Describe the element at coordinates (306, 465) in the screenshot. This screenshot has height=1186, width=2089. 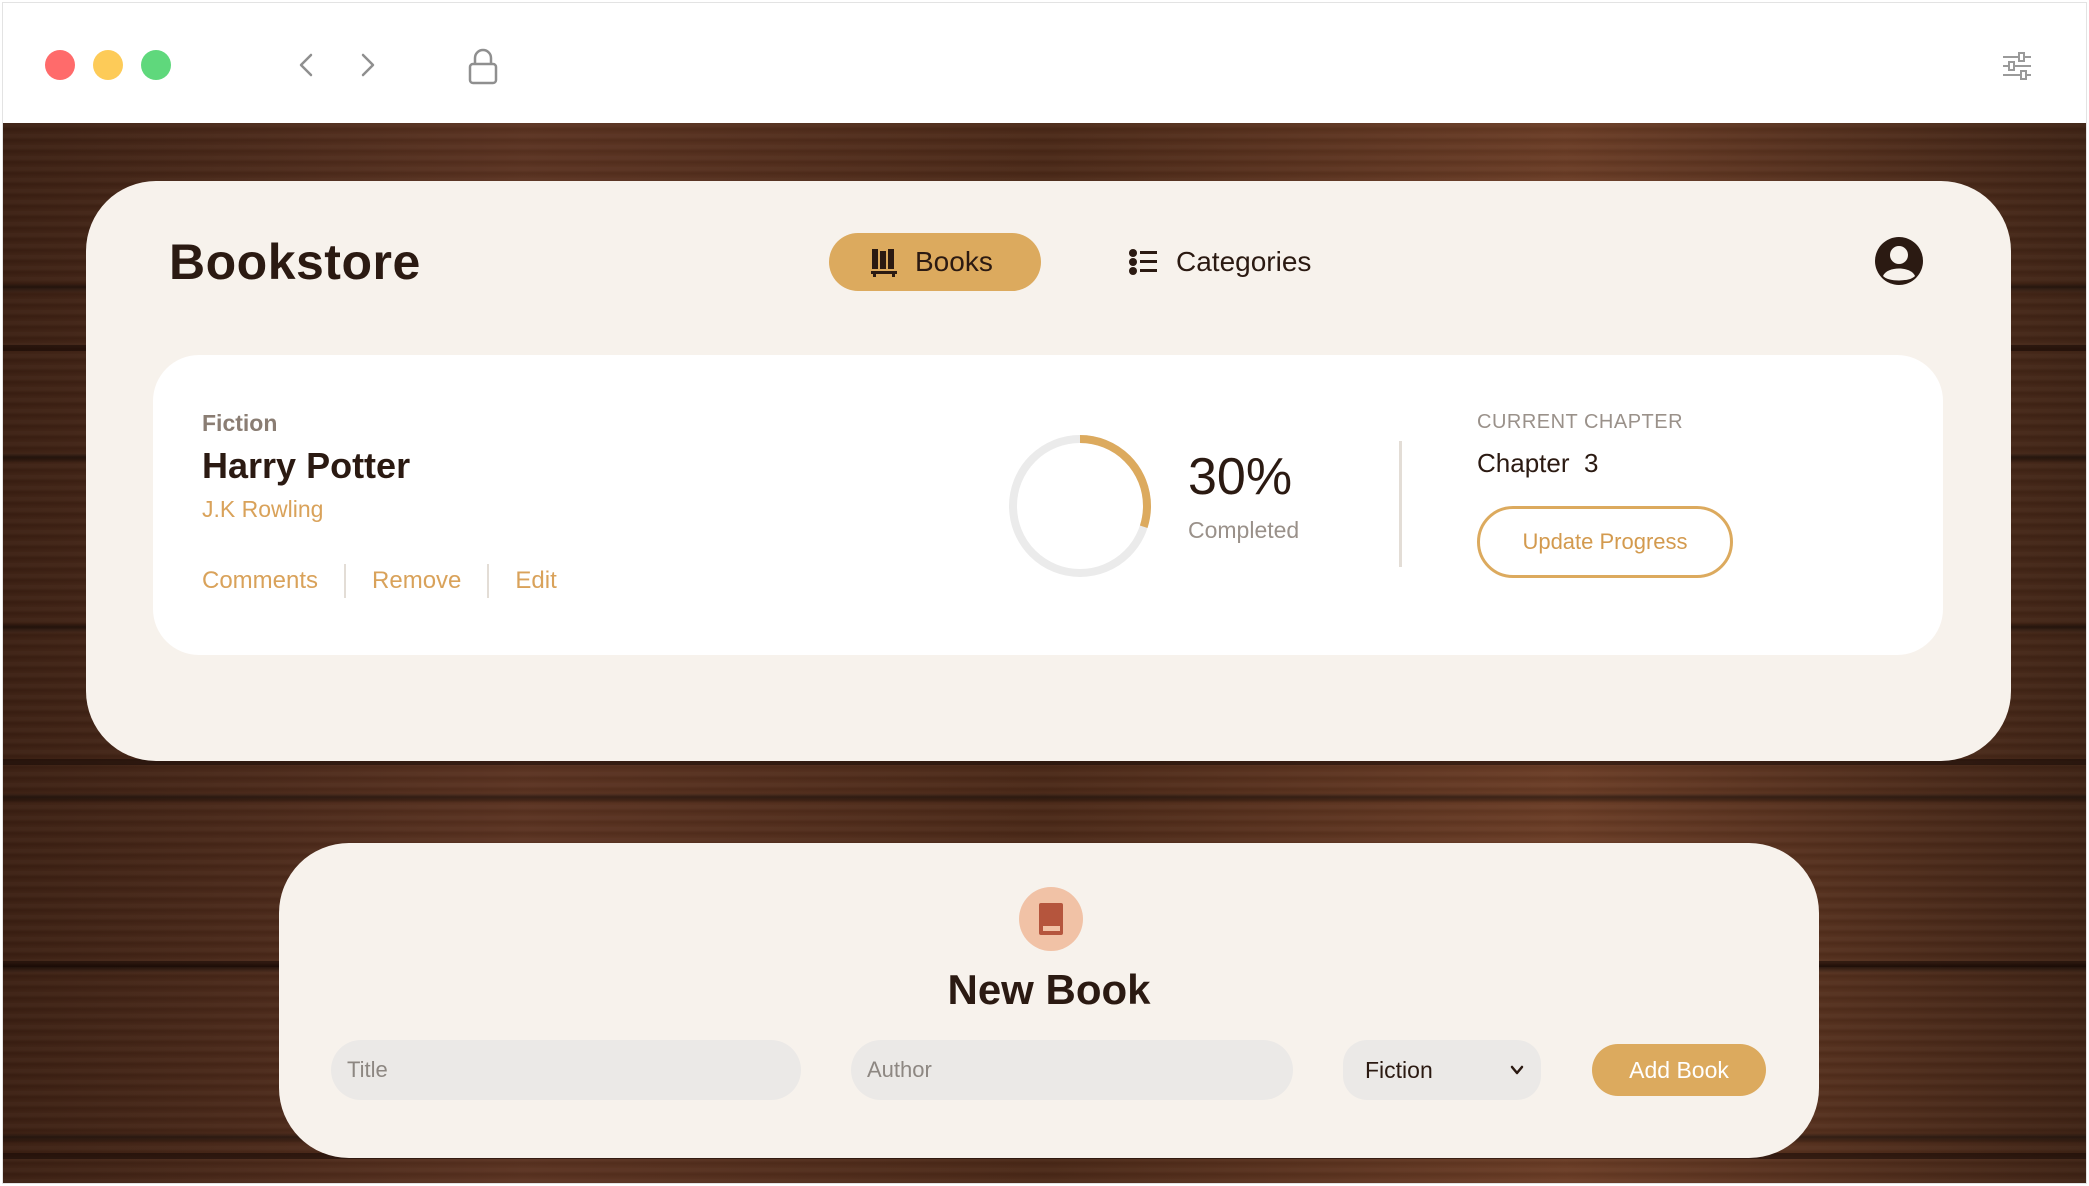
I see `book-title: Harry Potter` at that location.